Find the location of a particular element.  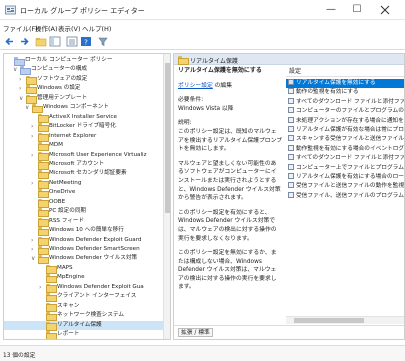

tree-item-label: Microsoft アカウント is located at coordinates (77, 163).